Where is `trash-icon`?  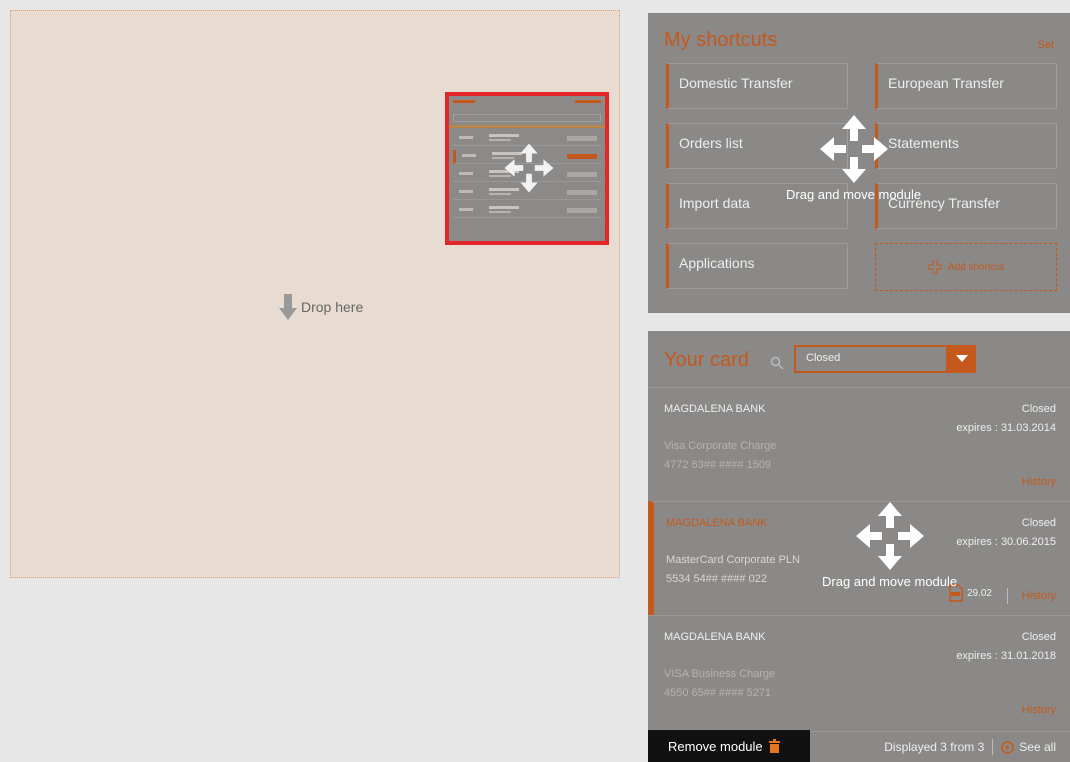 trash-icon is located at coordinates (774, 746).